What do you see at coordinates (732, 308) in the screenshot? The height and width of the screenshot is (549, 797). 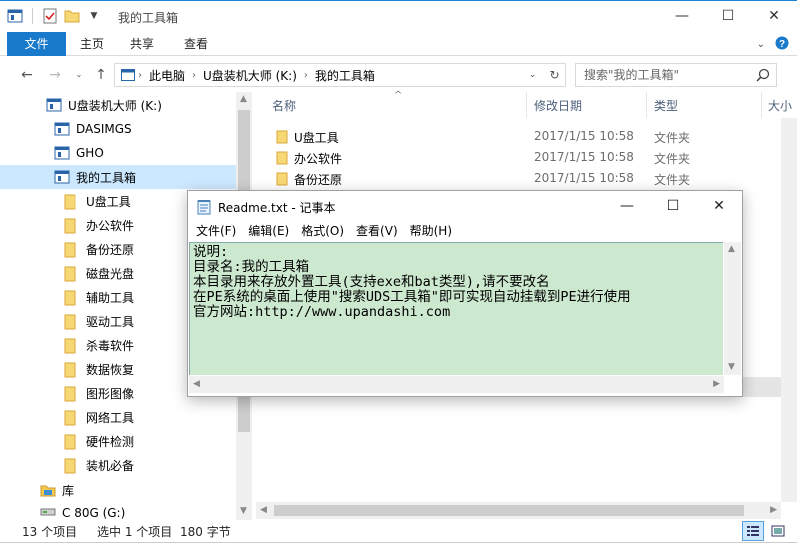 I see `notepad-vscrollbar: ▲ ▼` at bounding box center [732, 308].